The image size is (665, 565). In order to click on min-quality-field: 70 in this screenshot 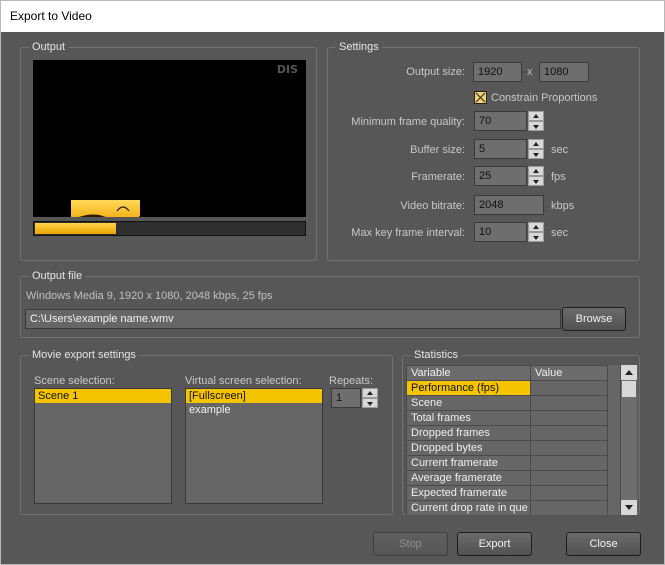, I will do `click(500, 121)`.